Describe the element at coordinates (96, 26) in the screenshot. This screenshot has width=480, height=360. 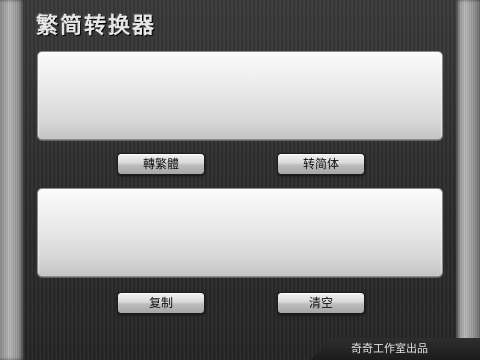
I see `app-title: 繁简转换器` at that location.